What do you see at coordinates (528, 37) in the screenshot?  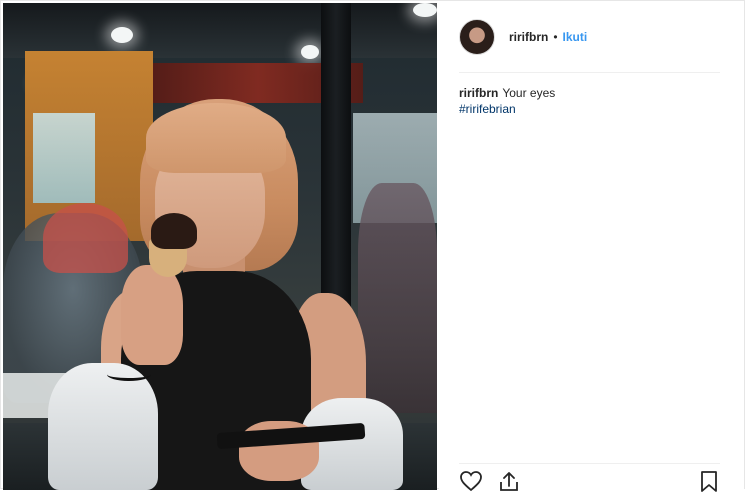 I see `author-username: ririfbrn` at bounding box center [528, 37].